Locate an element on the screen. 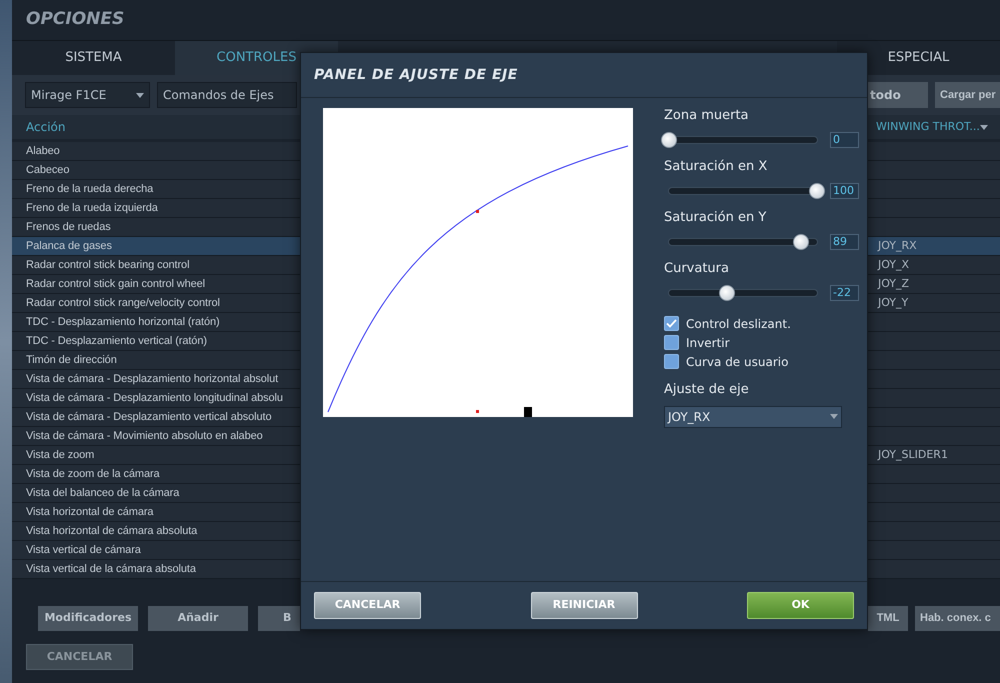 The height and width of the screenshot is (683, 1000). toolbar-button: todo is located at coordinates (897, 95).